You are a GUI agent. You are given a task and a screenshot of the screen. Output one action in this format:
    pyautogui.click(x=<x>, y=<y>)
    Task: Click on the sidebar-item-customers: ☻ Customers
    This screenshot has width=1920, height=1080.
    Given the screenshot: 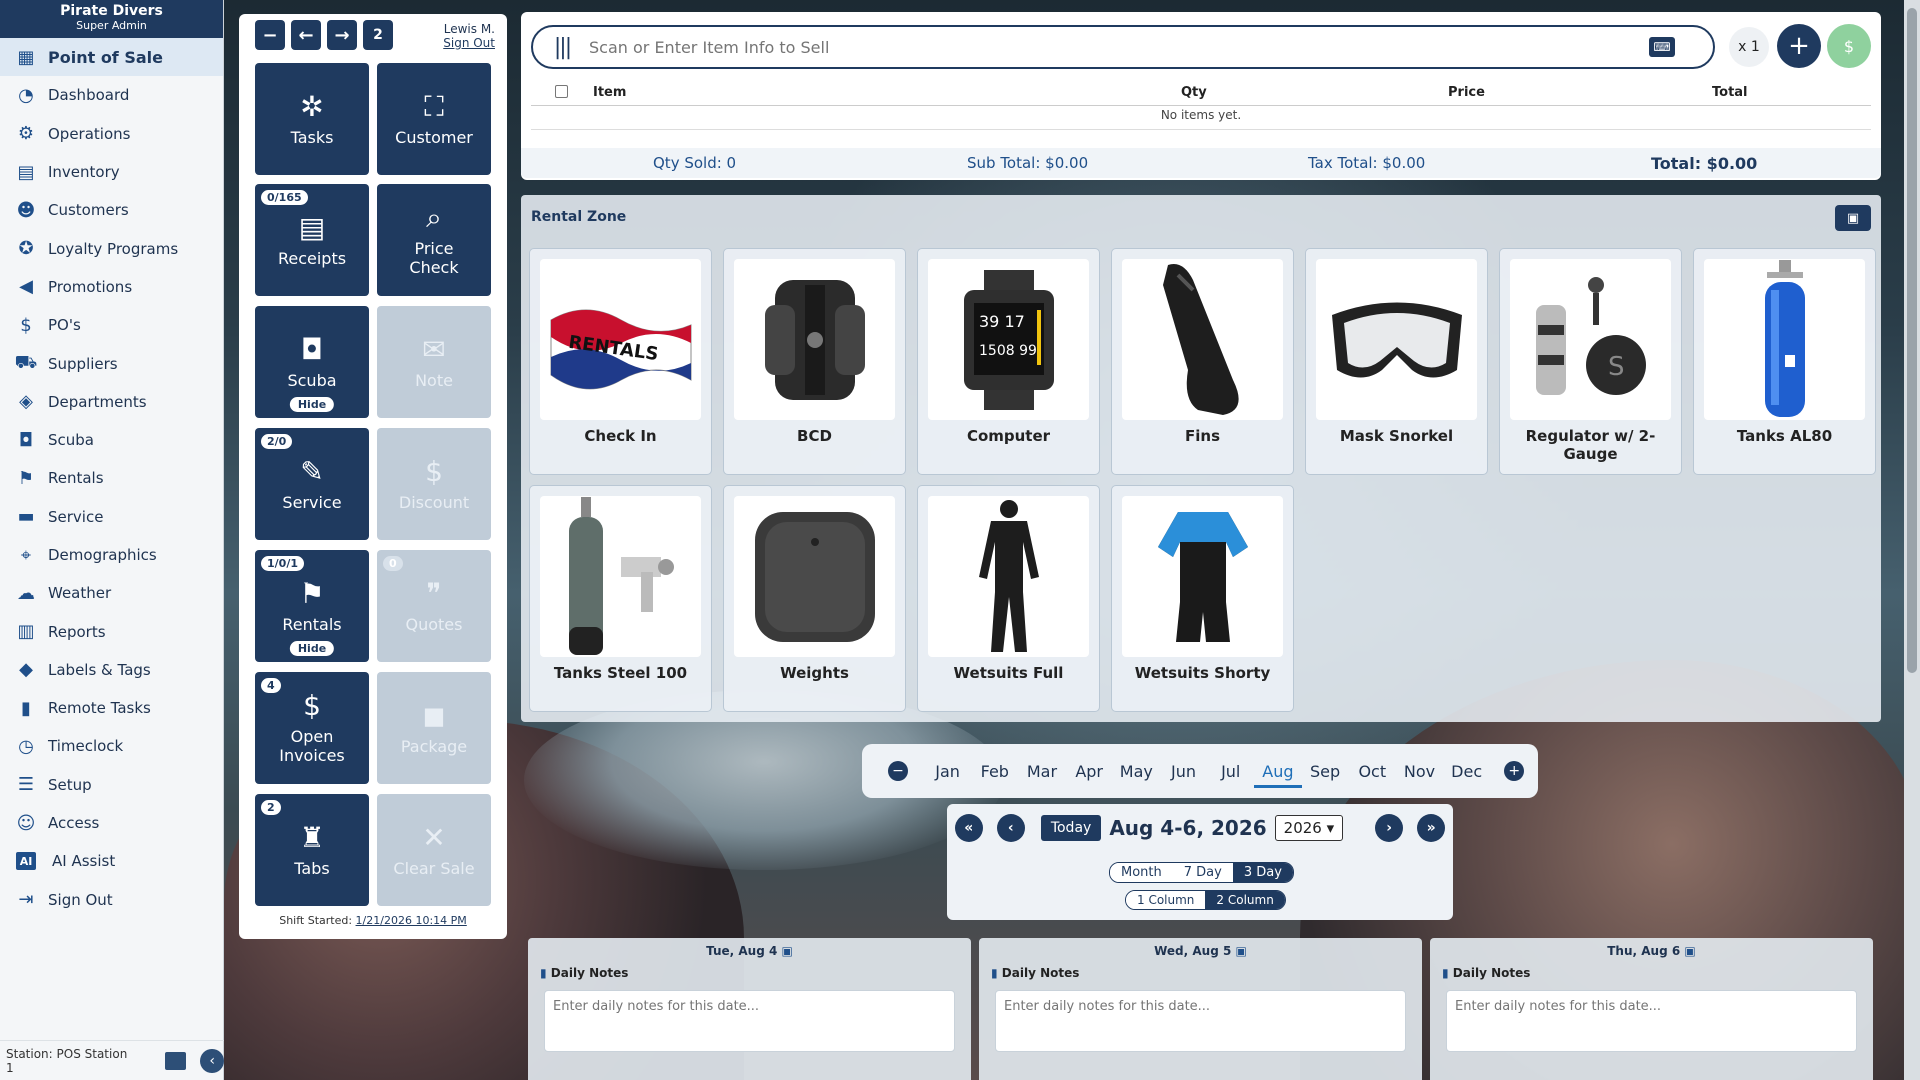 What is the action you would take?
    pyautogui.click(x=111, y=210)
    